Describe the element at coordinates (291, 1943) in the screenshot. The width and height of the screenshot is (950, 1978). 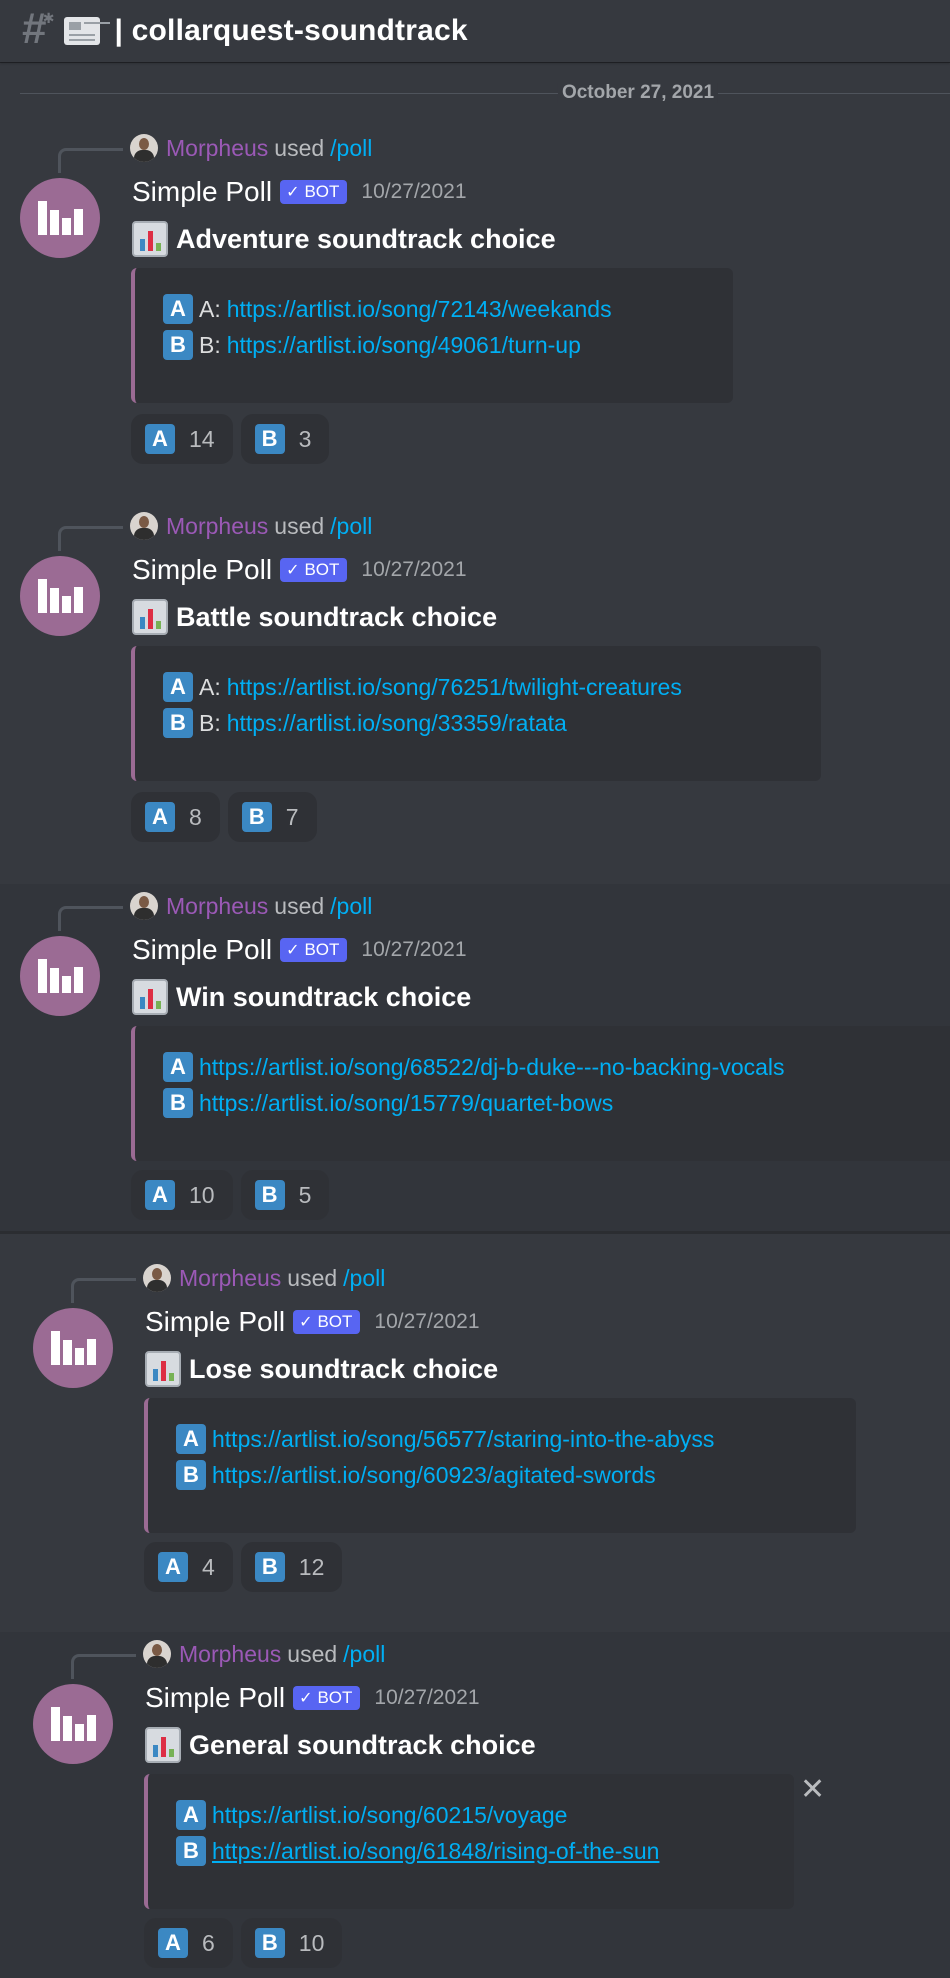
I see `reaction-b: B 10` at that location.